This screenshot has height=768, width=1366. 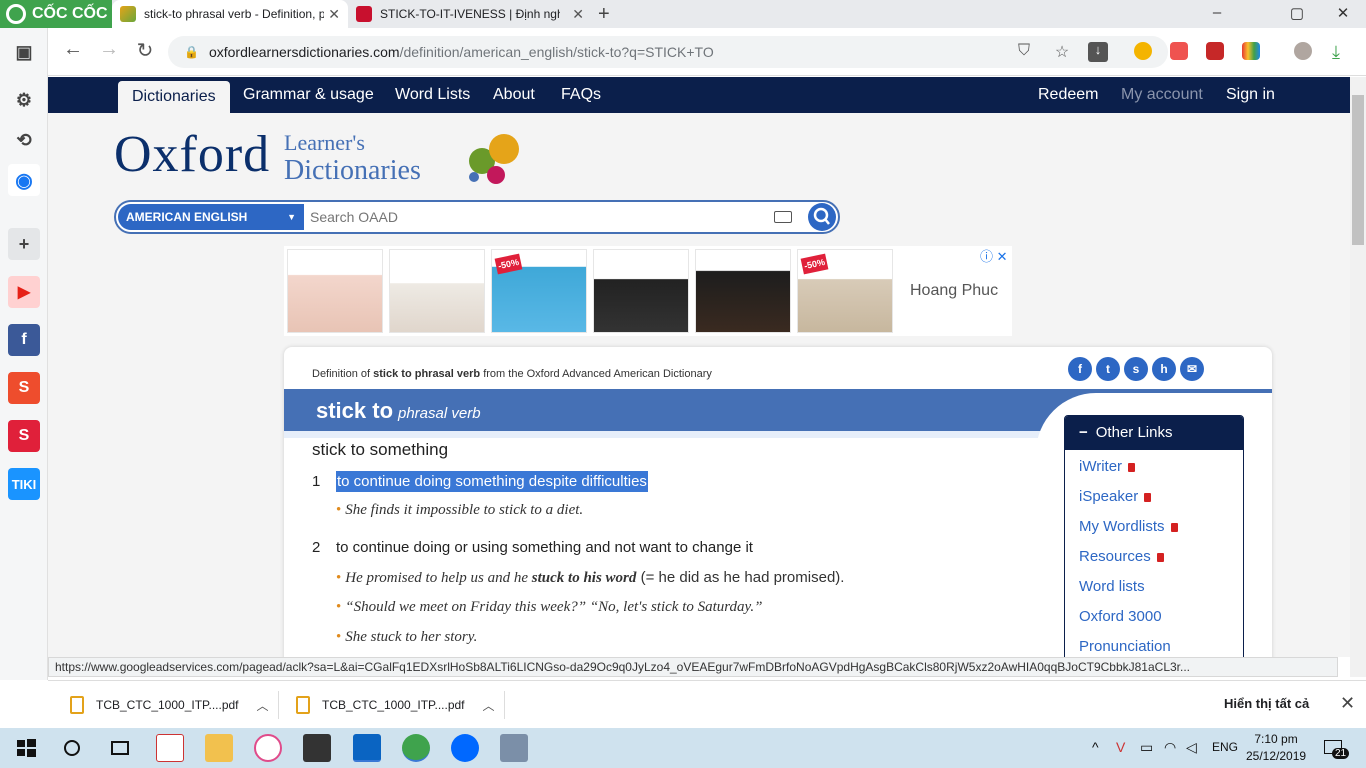 I want to click on sticky-app-icon, so click(x=317, y=748).